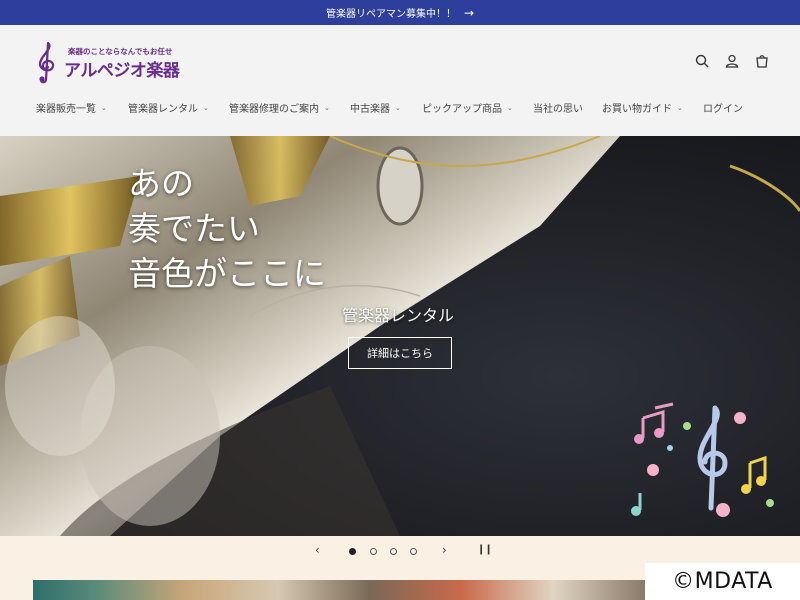 Image resolution: width=800 pixels, height=600 pixels. What do you see at coordinates (66, 109) in the screenshot?
I see `nav-label: 楽器販売一覧` at bounding box center [66, 109].